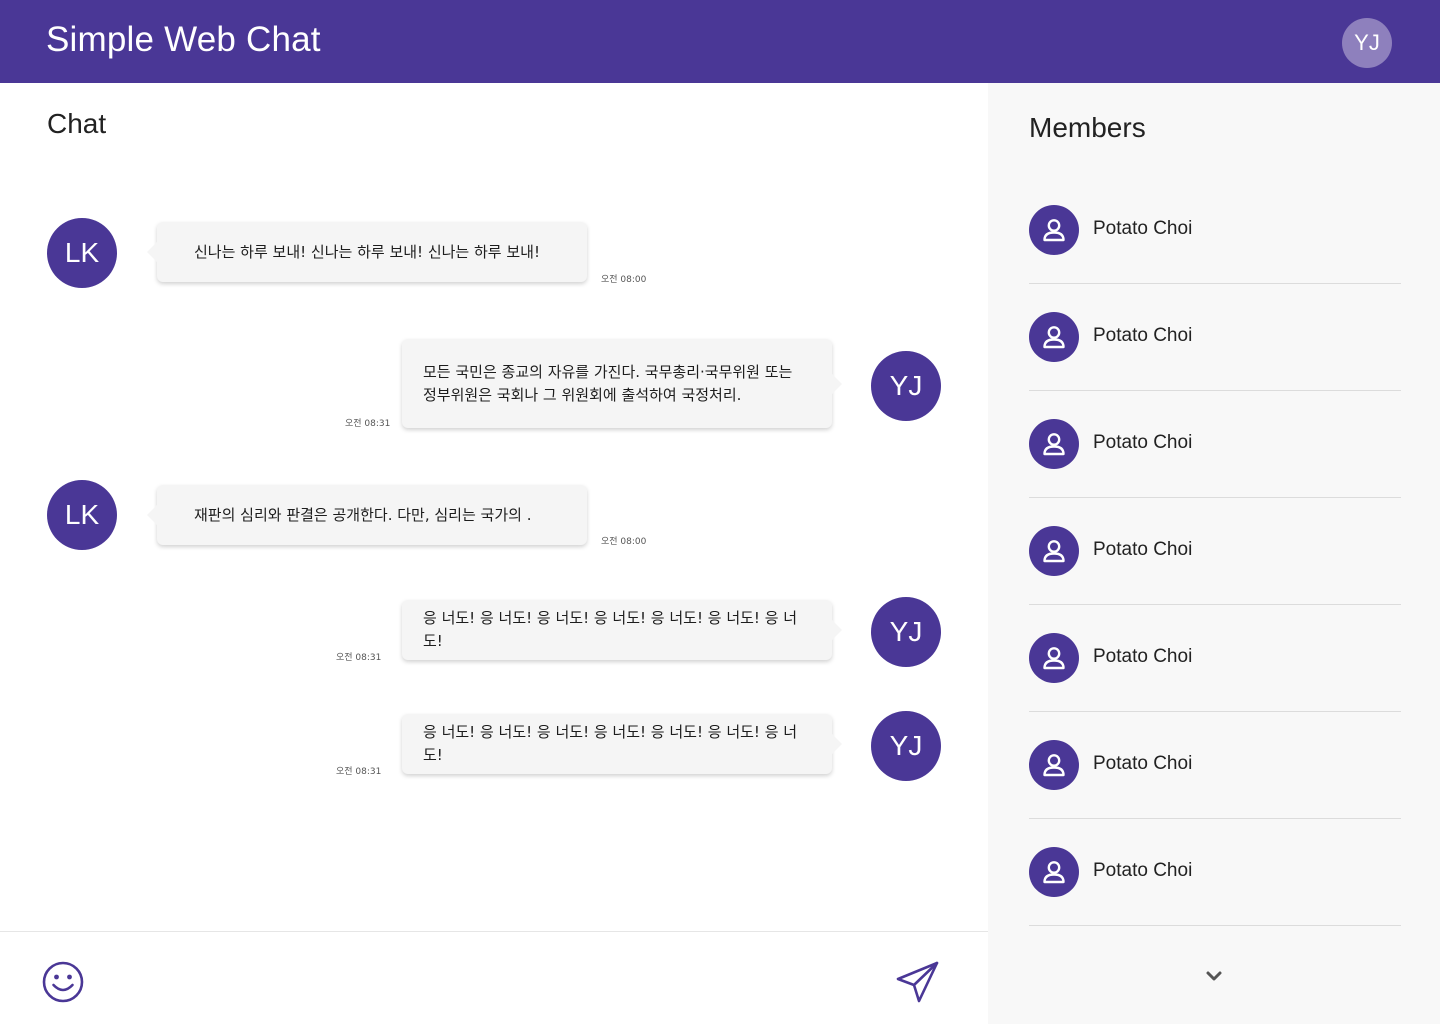 The width and height of the screenshot is (1440, 1024). I want to click on emoji-button, so click(63, 982).